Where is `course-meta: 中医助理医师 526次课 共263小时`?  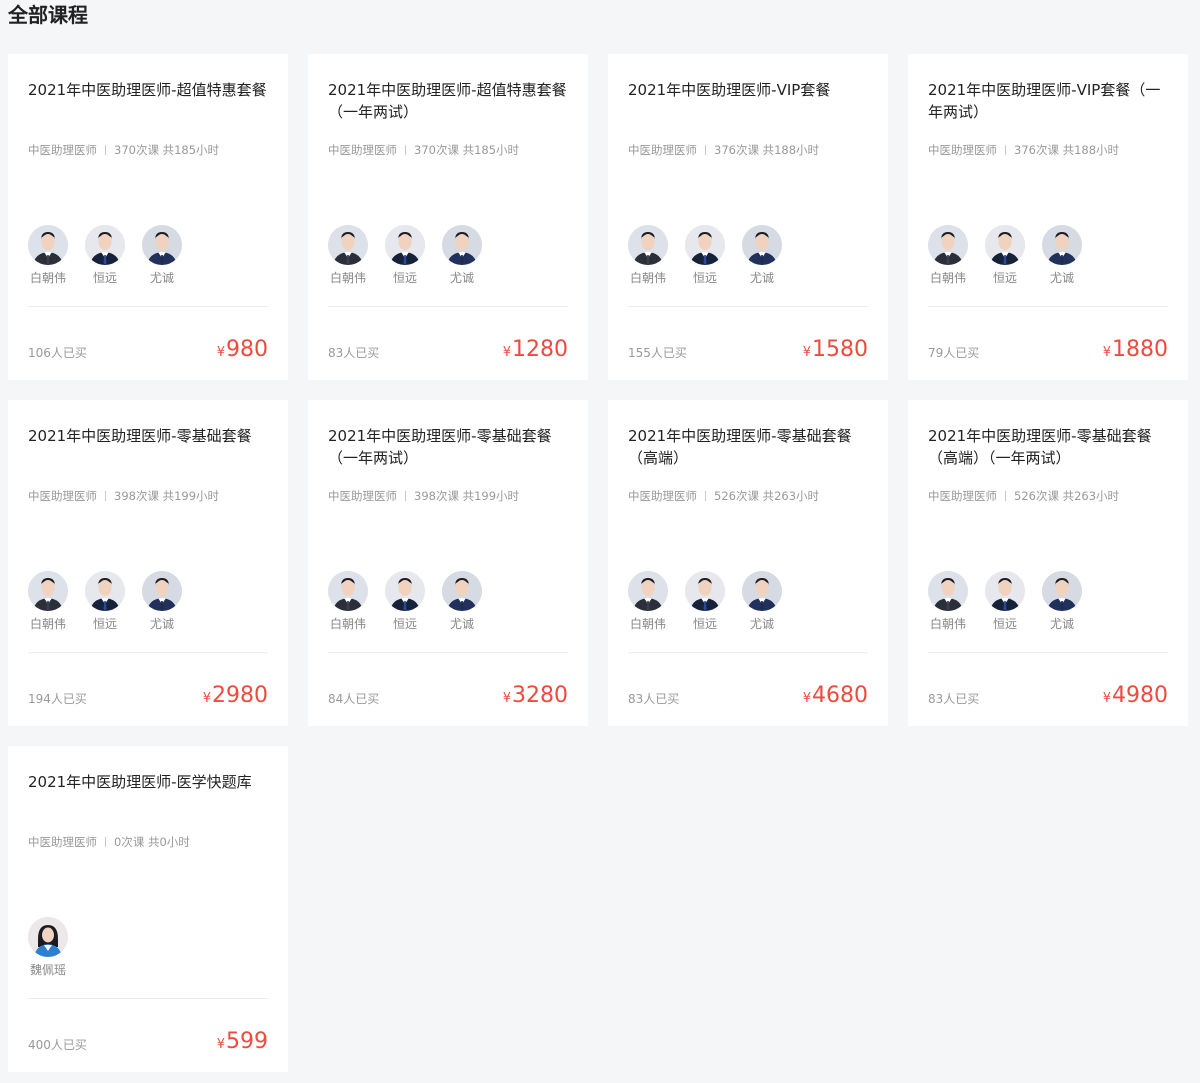 course-meta: 中医助理医师 526次课 共263小时 is located at coordinates (723, 496).